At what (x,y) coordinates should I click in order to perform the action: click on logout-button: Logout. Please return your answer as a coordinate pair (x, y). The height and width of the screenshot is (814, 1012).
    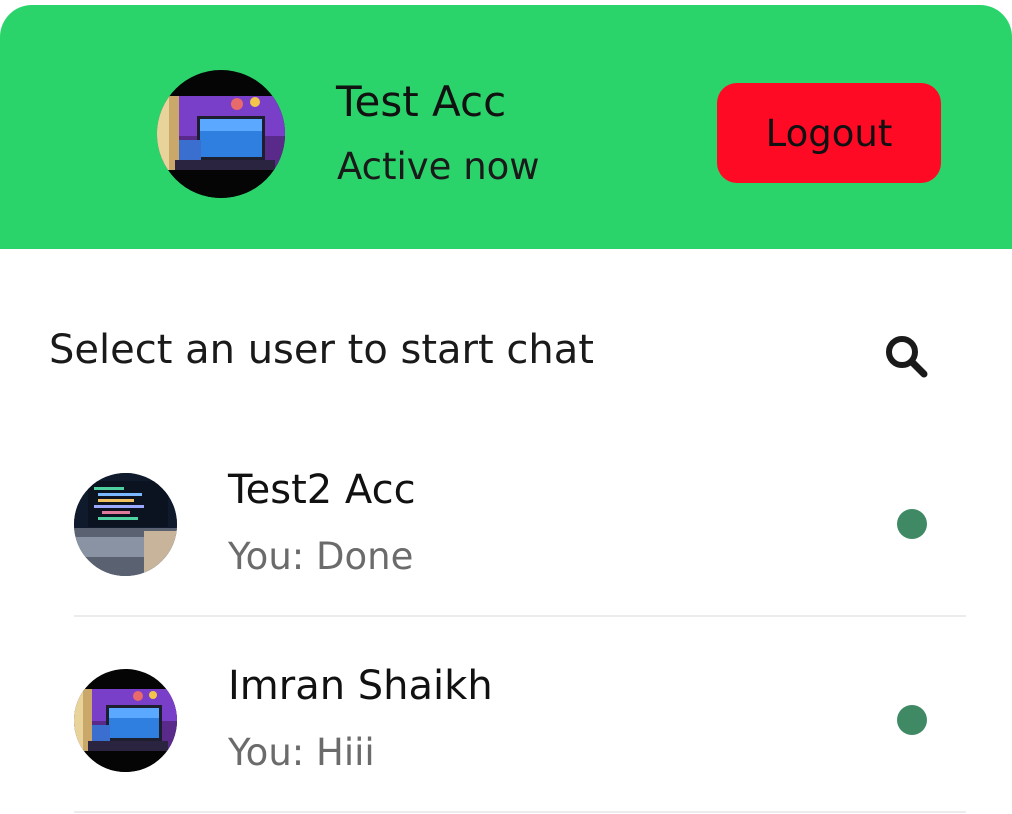
    Looking at the image, I should click on (829, 133).